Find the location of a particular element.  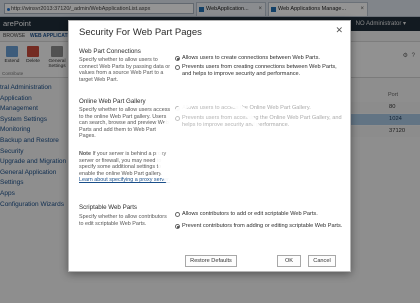

cancel-button: Cancel is located at coordinates (322, 261).